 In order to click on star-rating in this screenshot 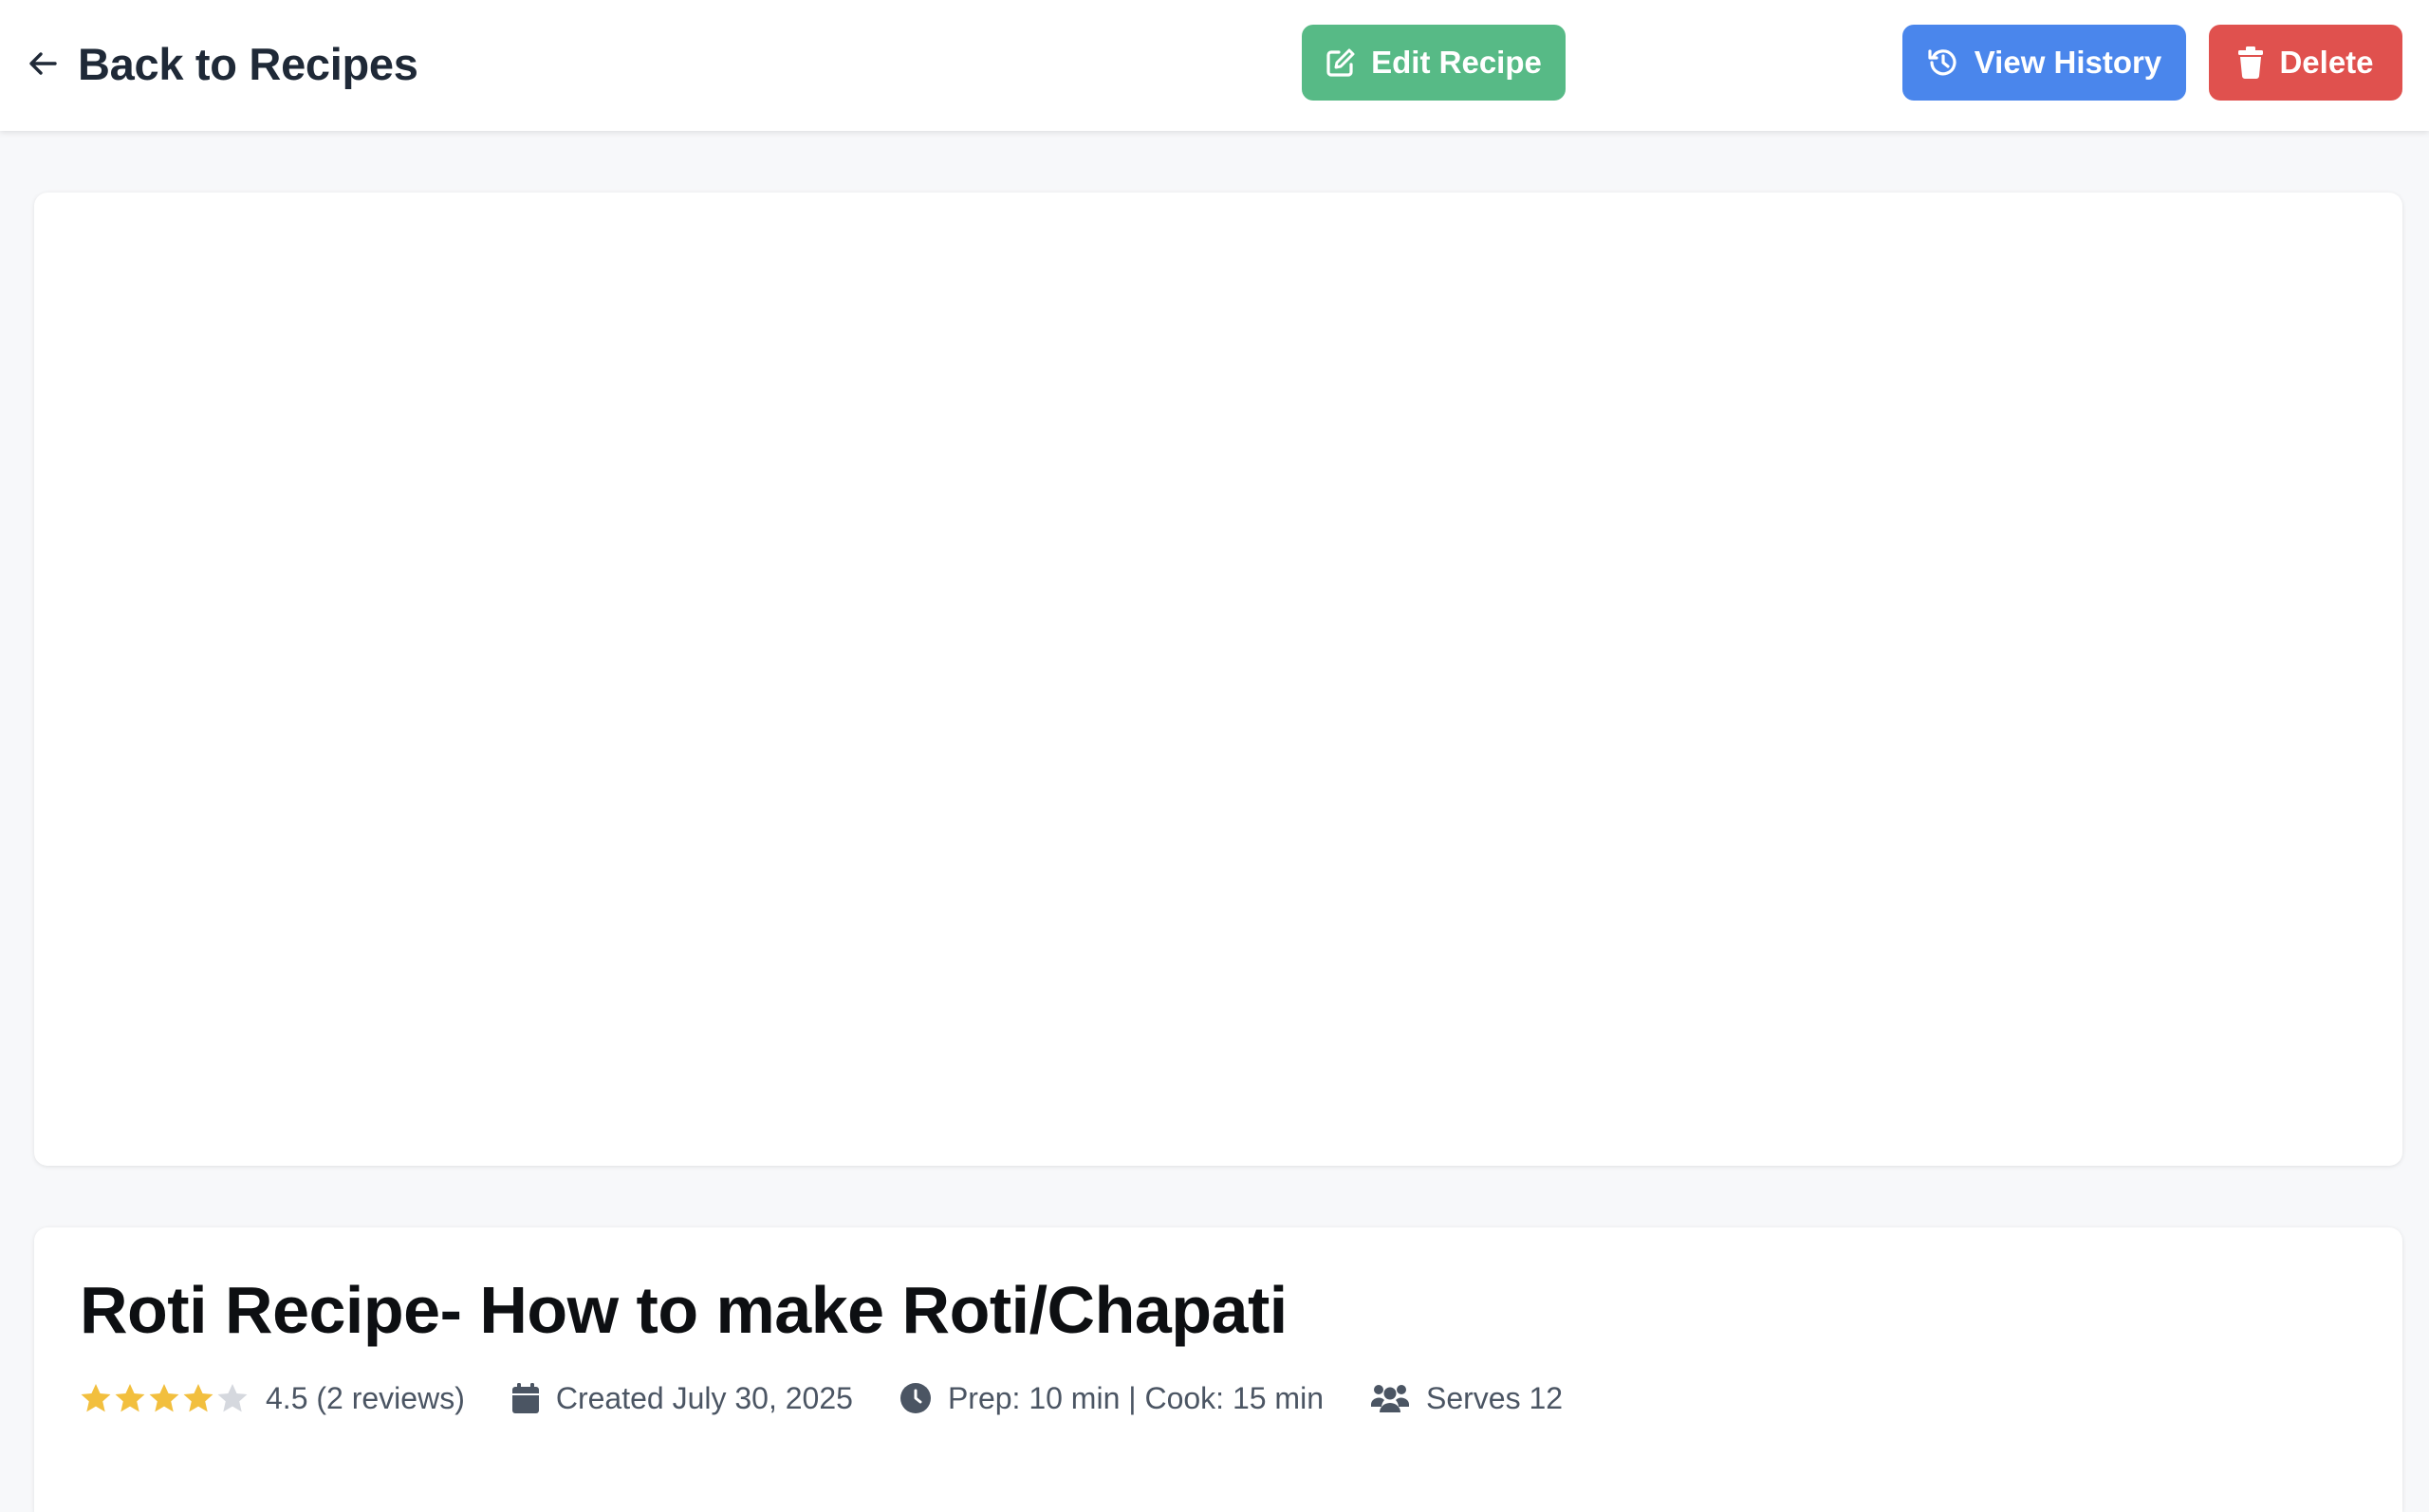, I will do `click(164, 1398)`.